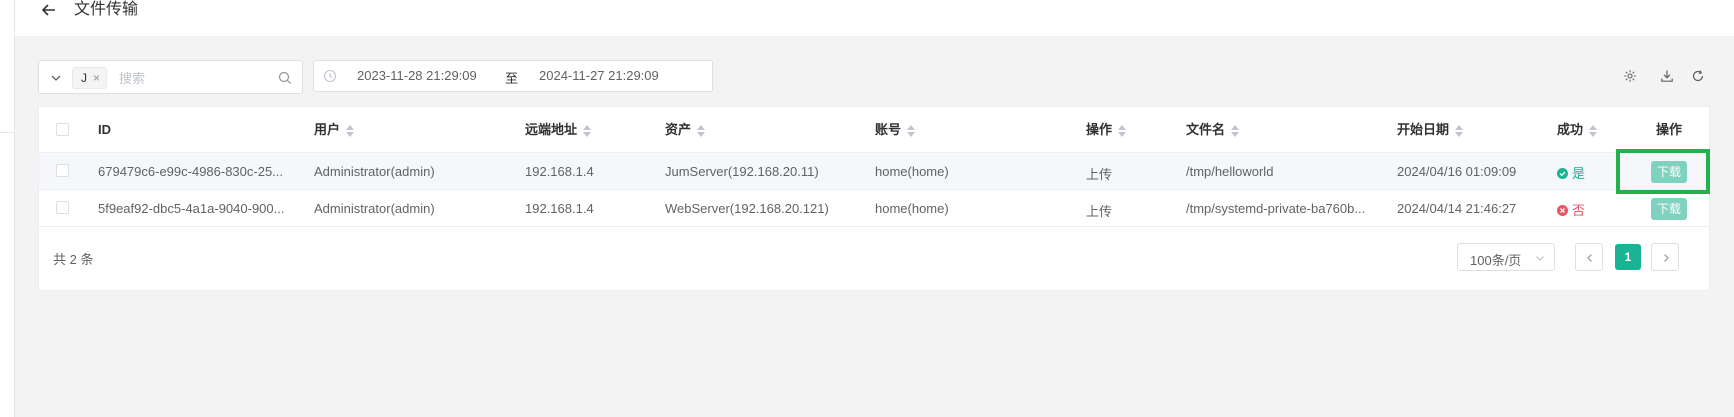 The height and width of the screenshot is (417, 1734). I want to click on column-operate-label: 操作, so click(1099, 129).